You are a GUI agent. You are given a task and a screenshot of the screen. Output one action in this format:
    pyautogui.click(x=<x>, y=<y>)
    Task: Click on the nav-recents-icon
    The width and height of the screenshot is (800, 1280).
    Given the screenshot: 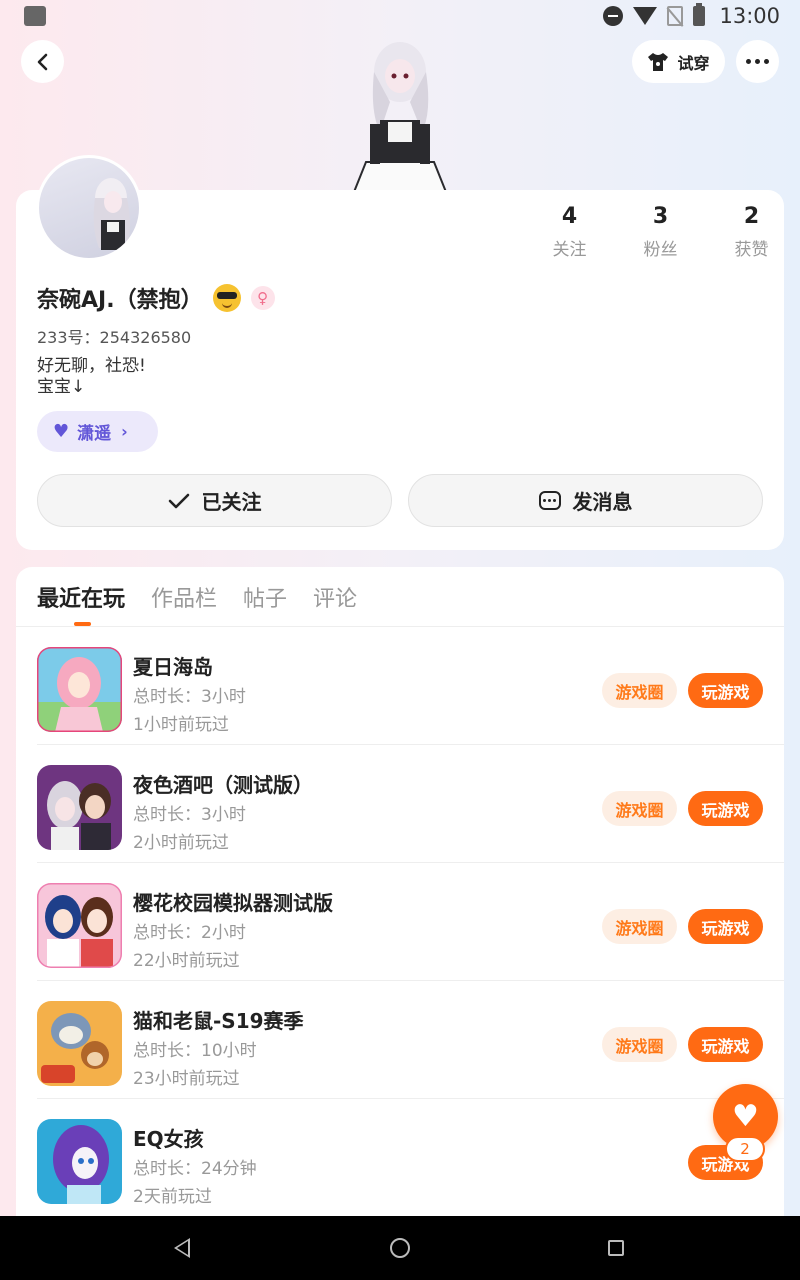 What is the action you would take?
    pyautogui.click(x=616, y=1248)
    